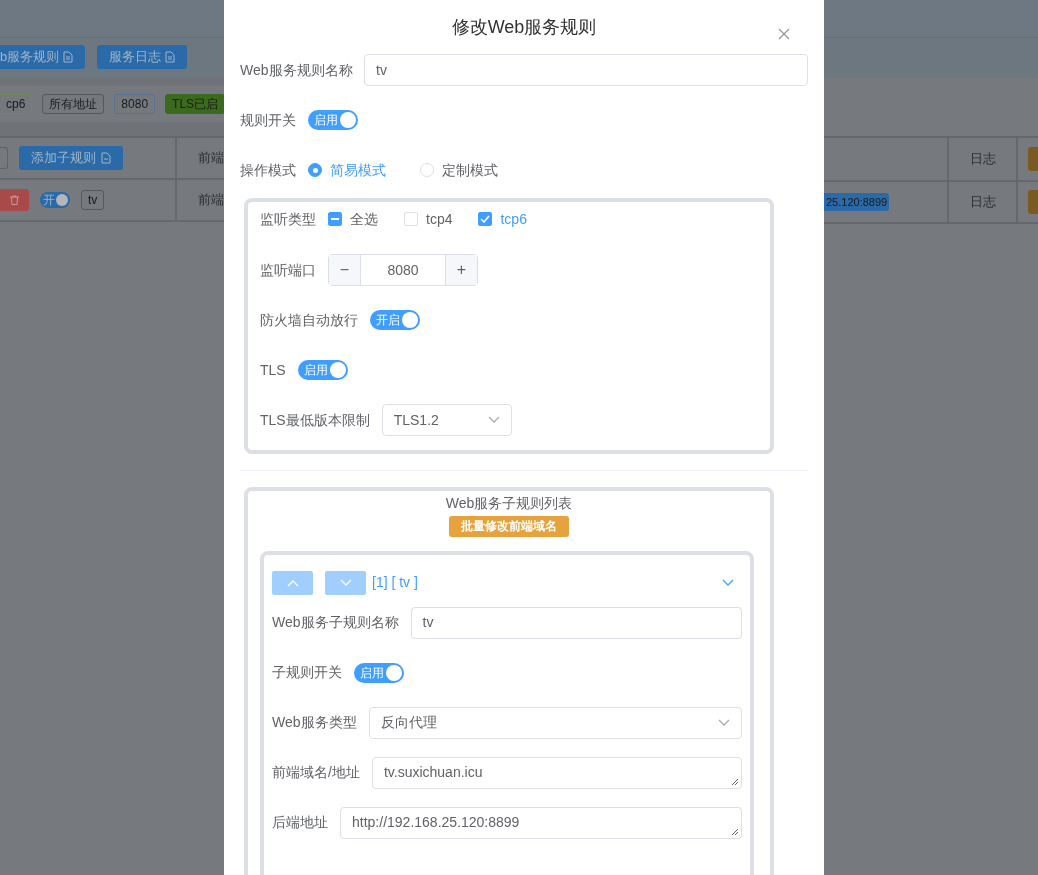  I want to click on radio-label: 定制模式, so click(470, 170).